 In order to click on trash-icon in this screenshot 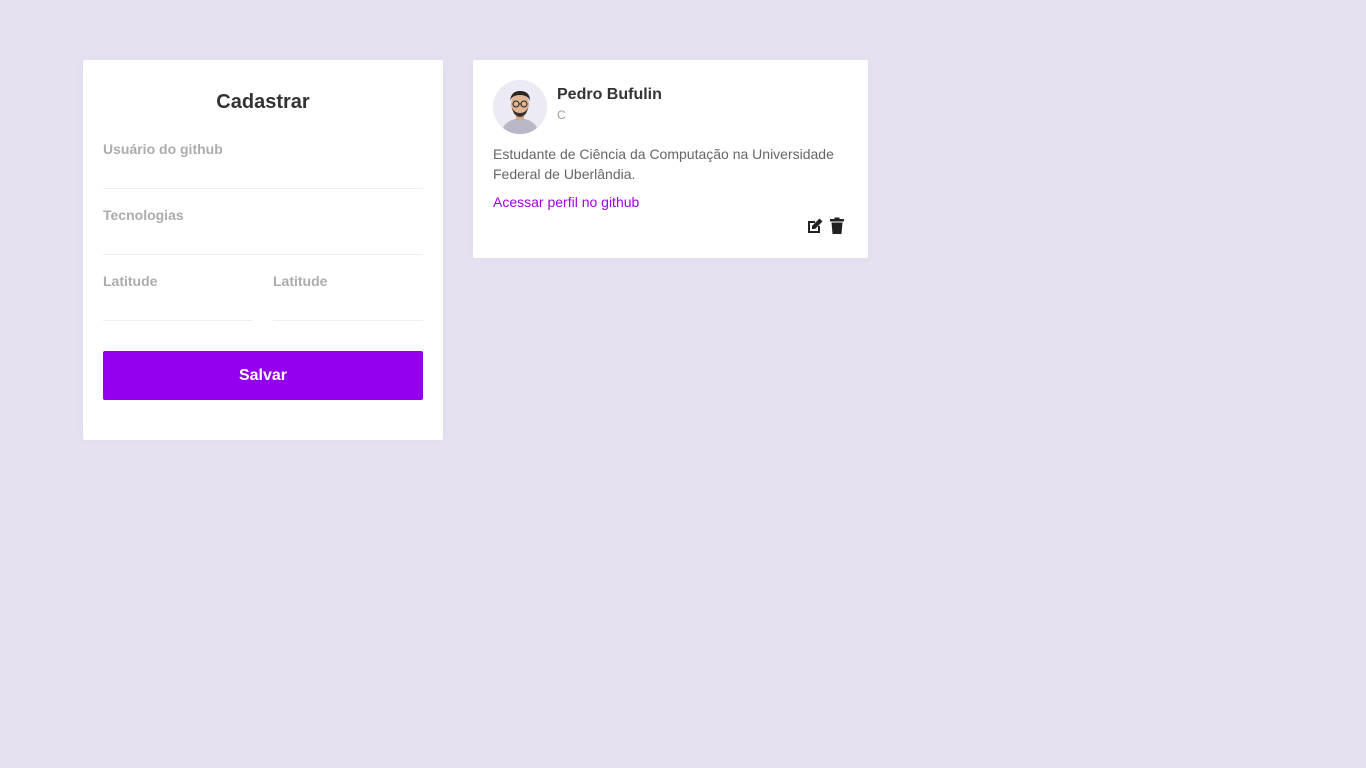, I will do `click(837, 226)`.